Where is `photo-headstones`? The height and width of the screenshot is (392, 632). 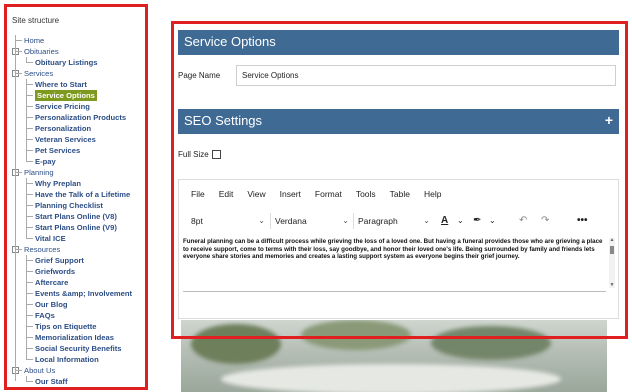
photo-headstones is located at coordinates (391, 378).